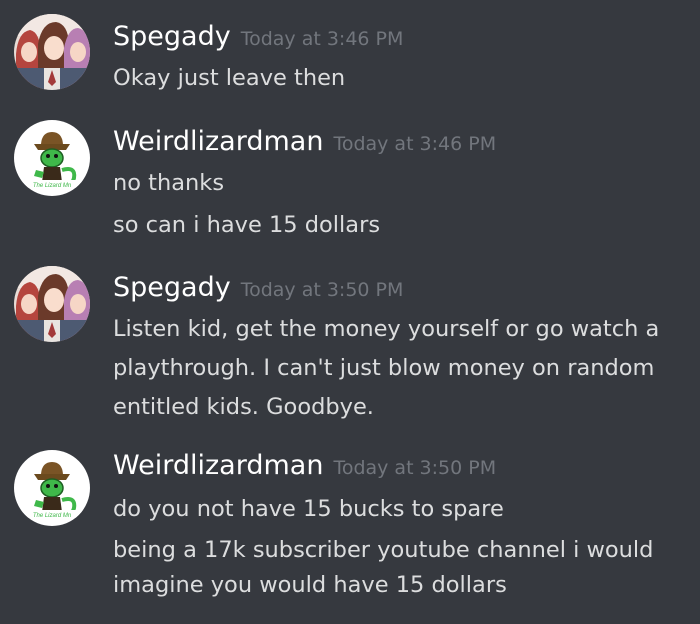 This screenshot has height=624, width=700. What do you see at coordinates (310, 585) in the screenshot?
I see `message-text: imagine you would have 15 dollars` at bounding box center [310, 585].